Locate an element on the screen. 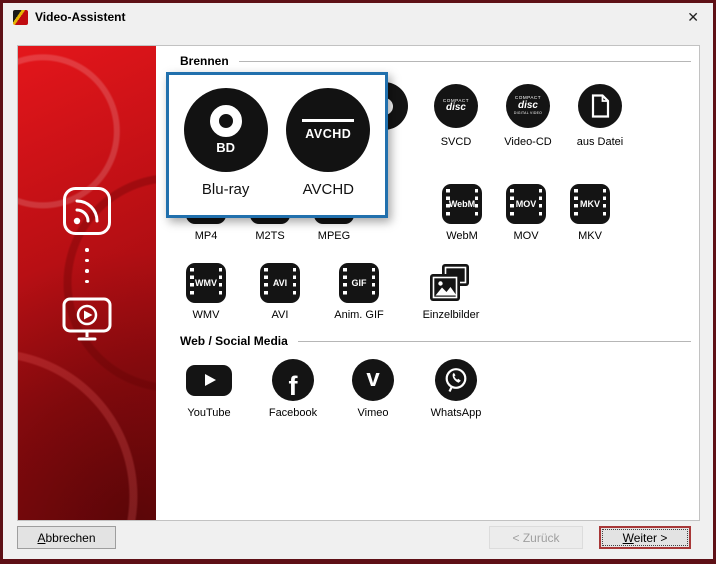  social-option-facebook: f Facebook is located at coordinates (293, 389).